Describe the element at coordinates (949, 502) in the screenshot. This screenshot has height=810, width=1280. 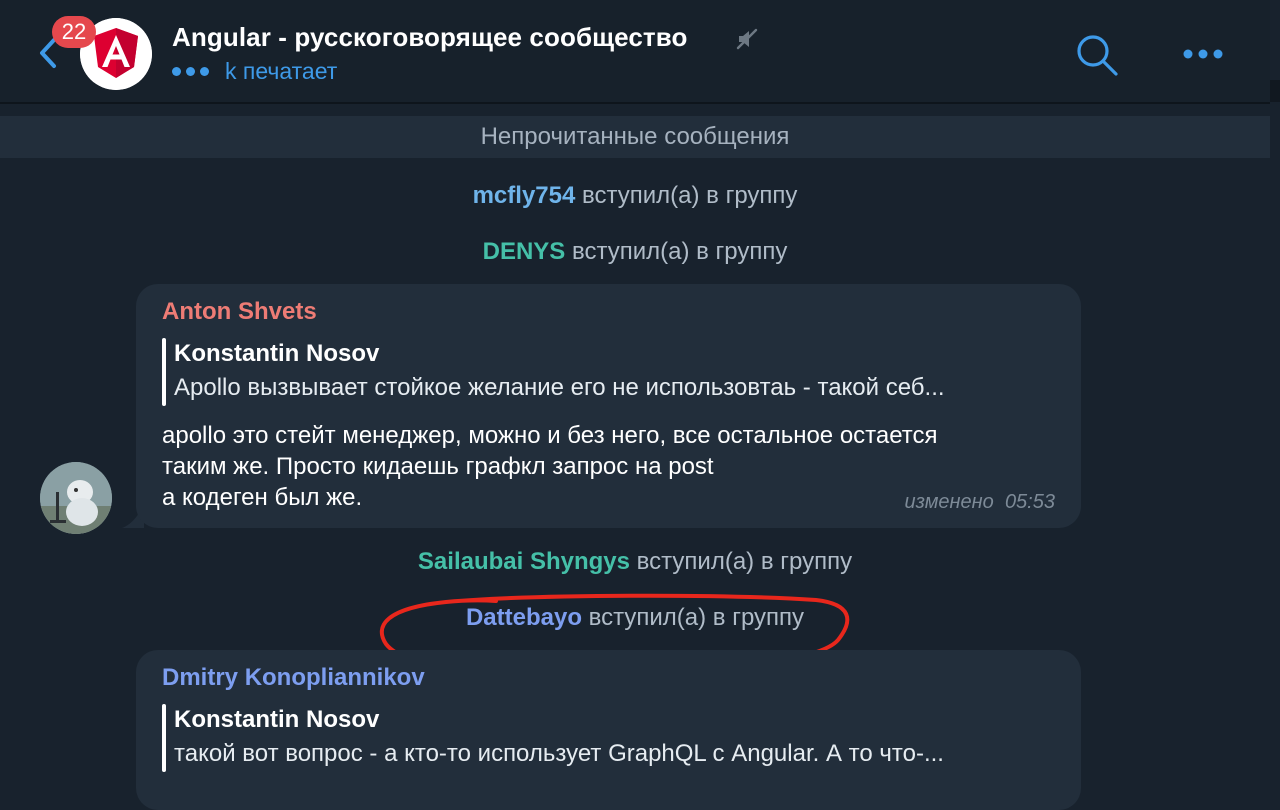
I see `edited-label: изменено` at that location.